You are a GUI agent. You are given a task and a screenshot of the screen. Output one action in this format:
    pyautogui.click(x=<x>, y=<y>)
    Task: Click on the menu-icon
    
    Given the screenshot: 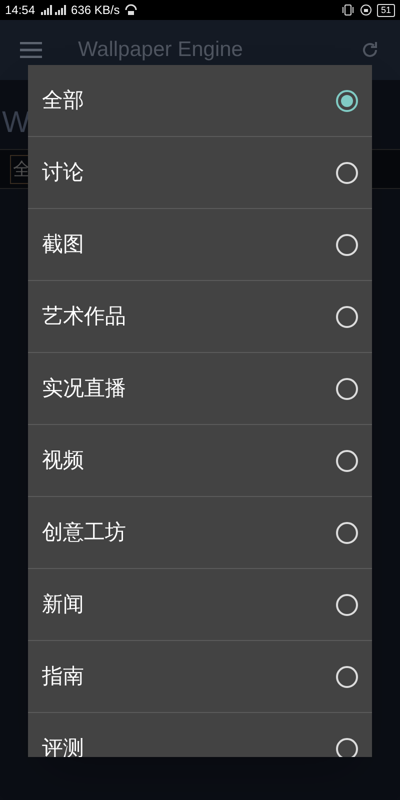 What is the action you would take?
    pyautogui.click(x=31, y=50)
    